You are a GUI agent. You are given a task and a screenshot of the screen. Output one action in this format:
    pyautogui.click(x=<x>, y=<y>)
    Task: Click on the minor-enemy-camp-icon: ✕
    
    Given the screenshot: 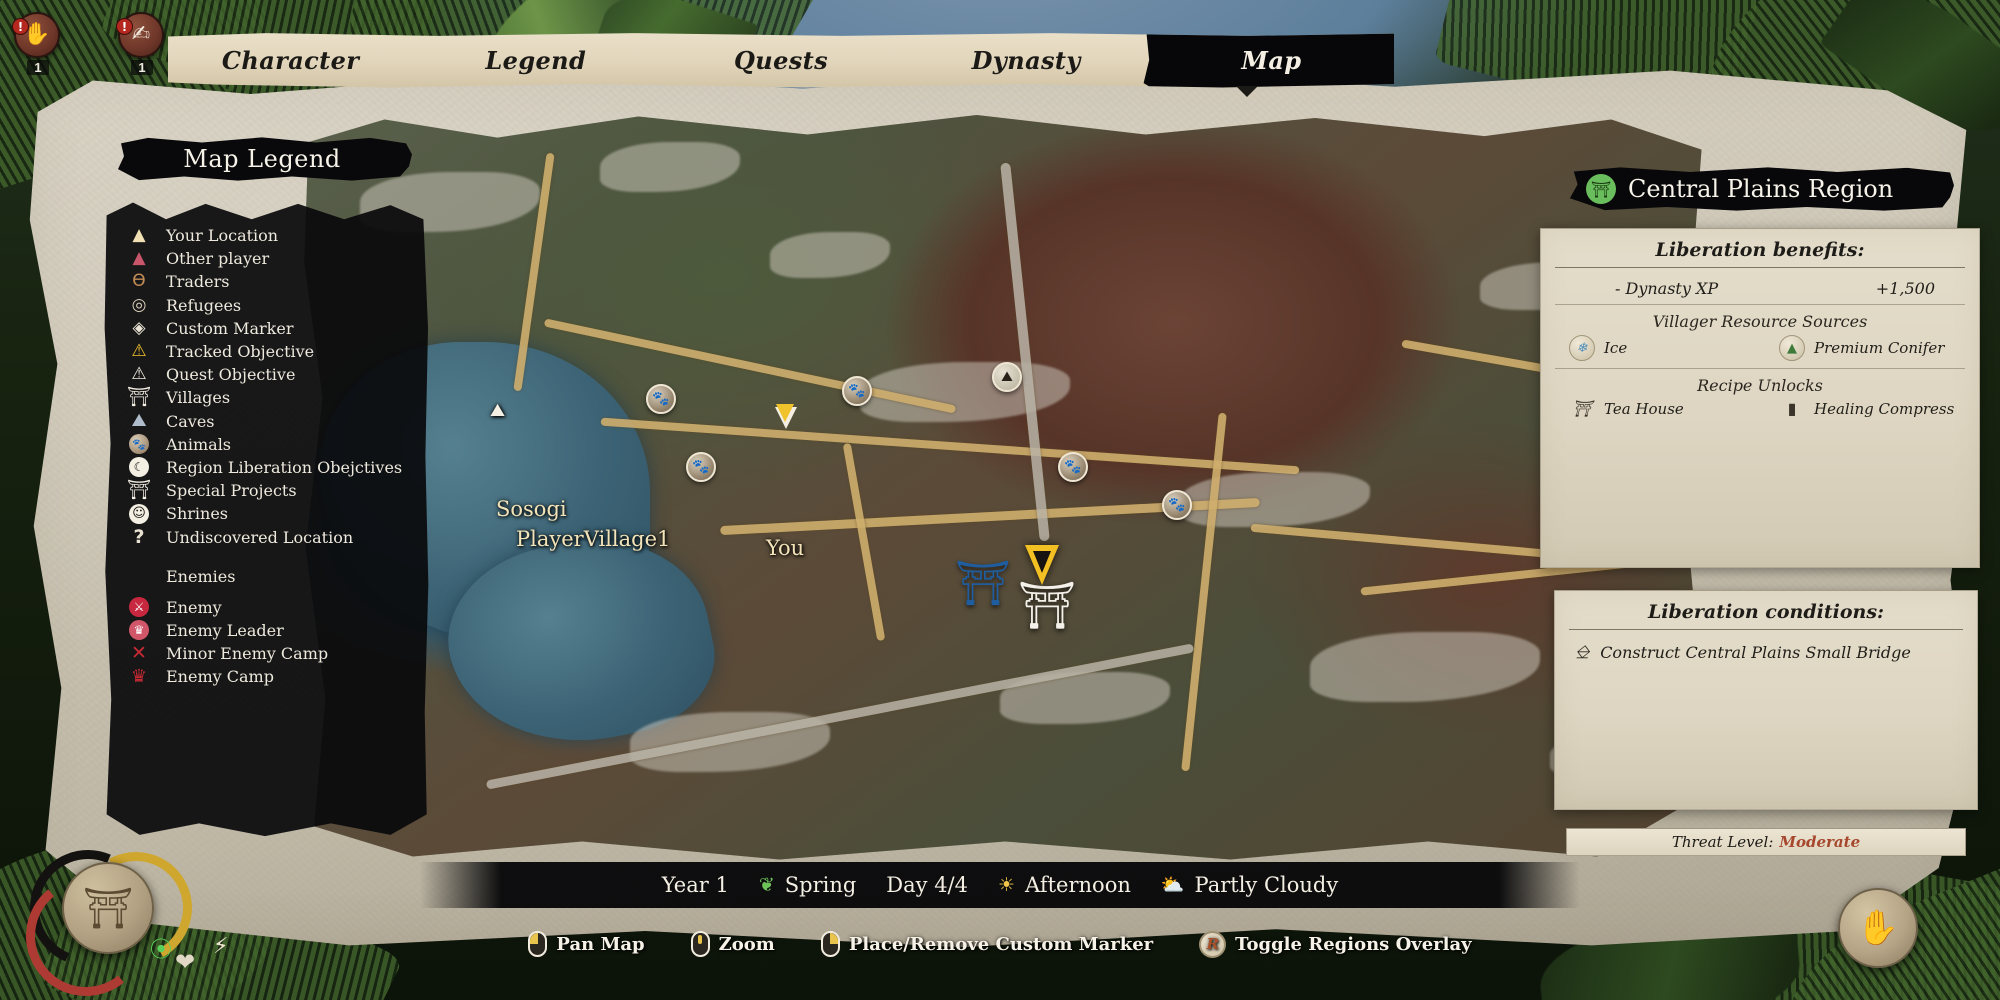 What is the action you would take?
    pyautogui.click(x=139, y=653)
    